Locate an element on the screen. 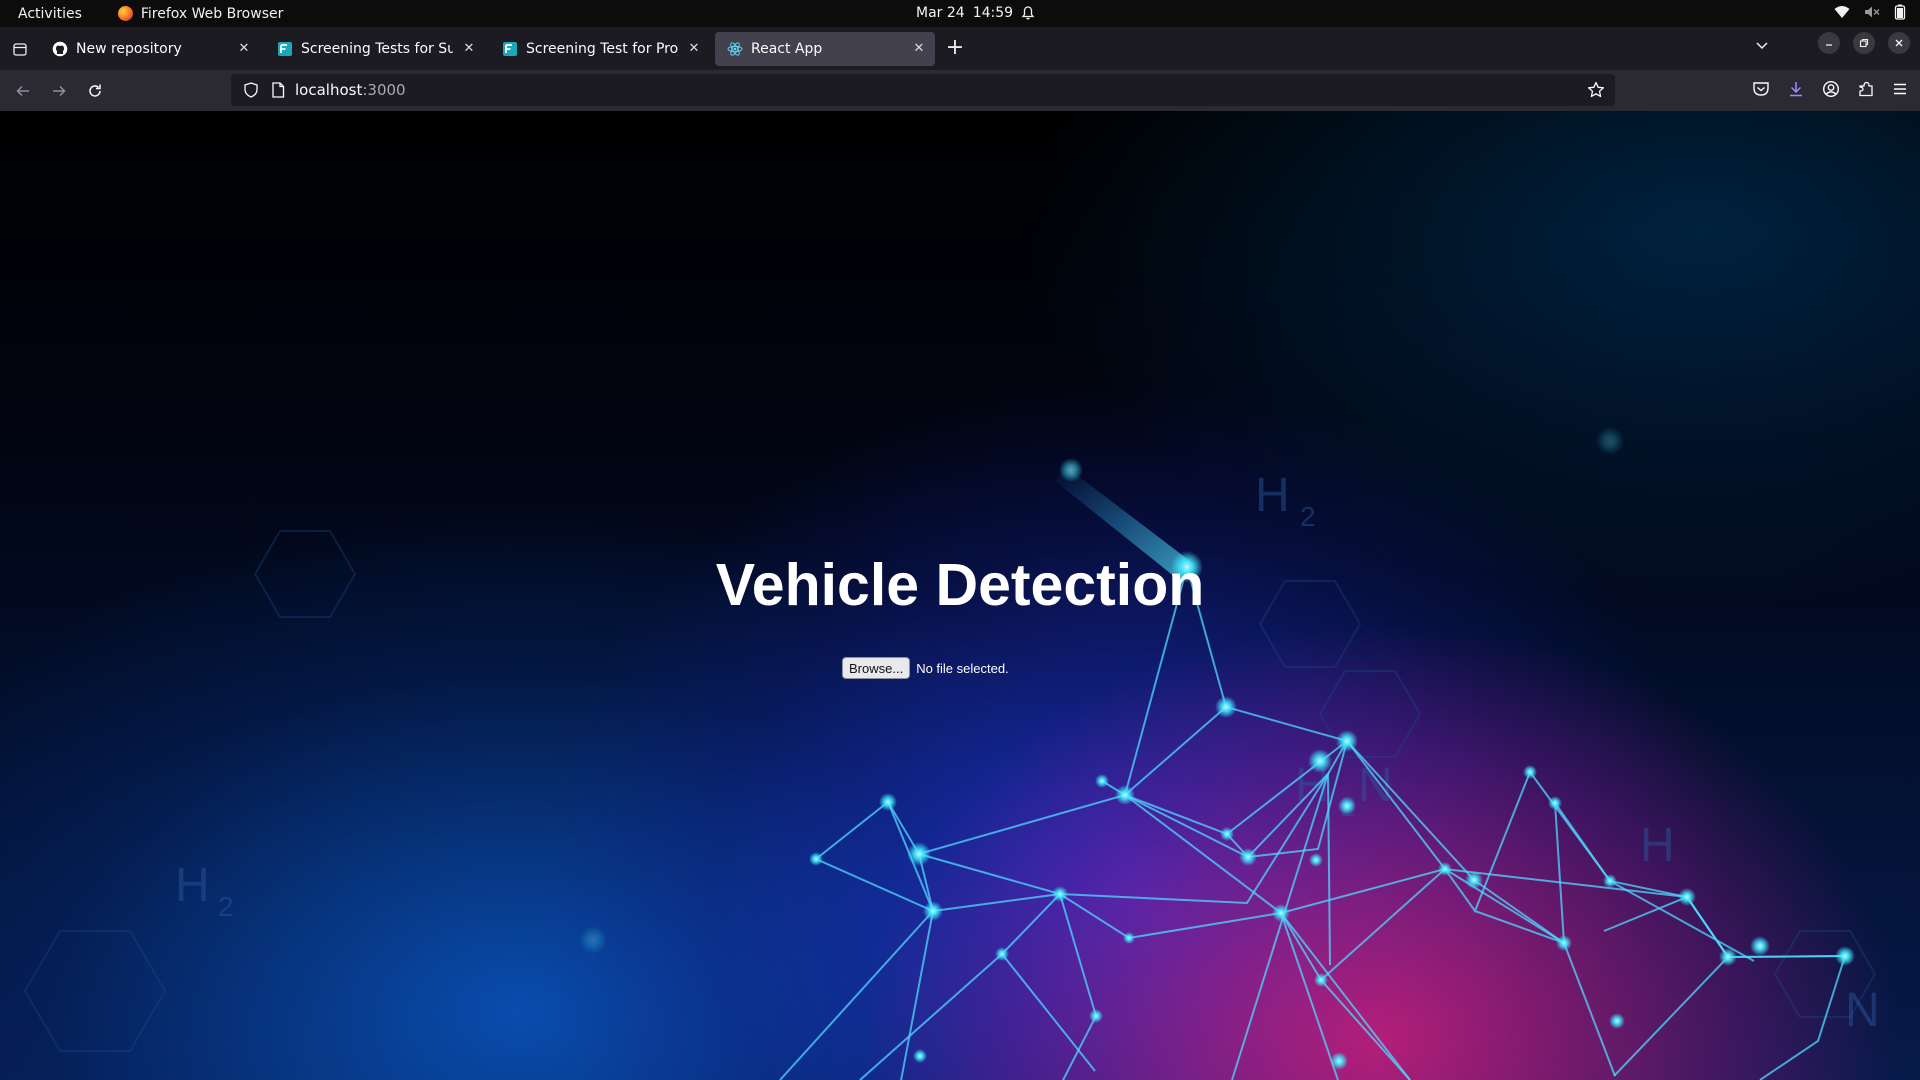 The image size is (1920, 1080). new-tab-button: + is located at coordinates (955, 49).